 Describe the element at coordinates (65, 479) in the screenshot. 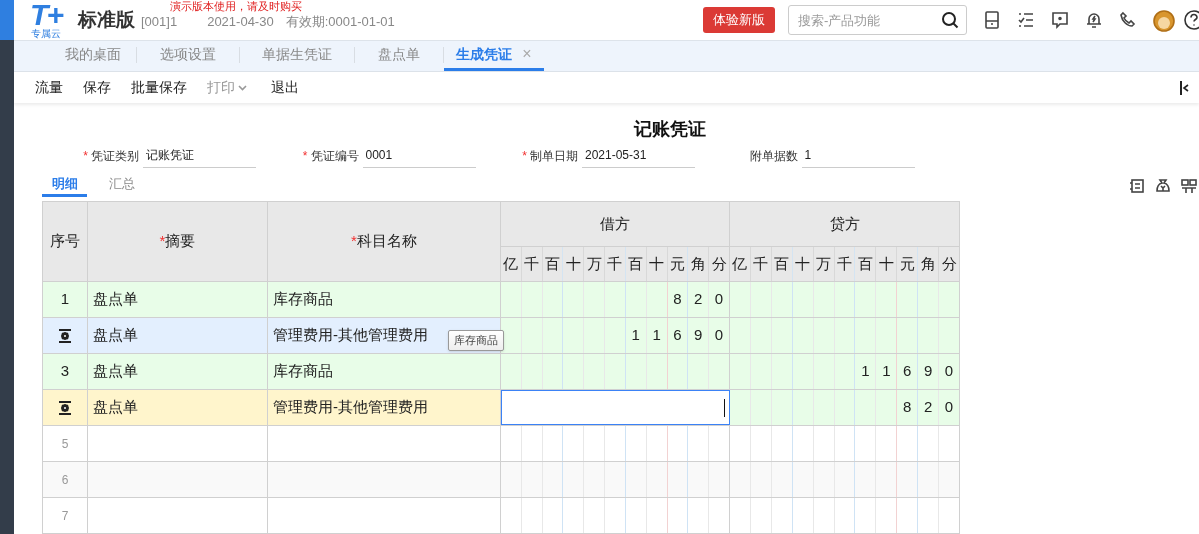

I see `row-number: 6` at that location.